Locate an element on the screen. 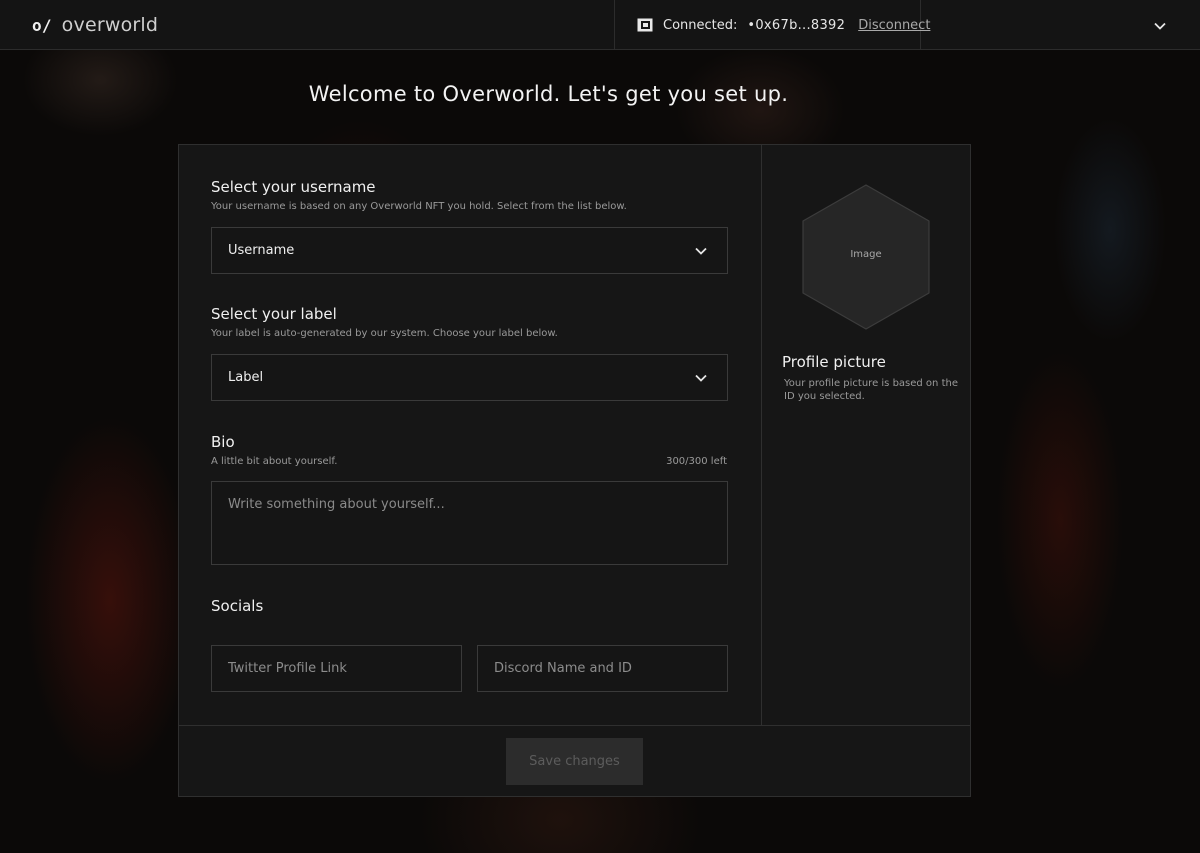 This screenshot has width=1200, height=853. label-select: Label is located at coordinates (469, 377).